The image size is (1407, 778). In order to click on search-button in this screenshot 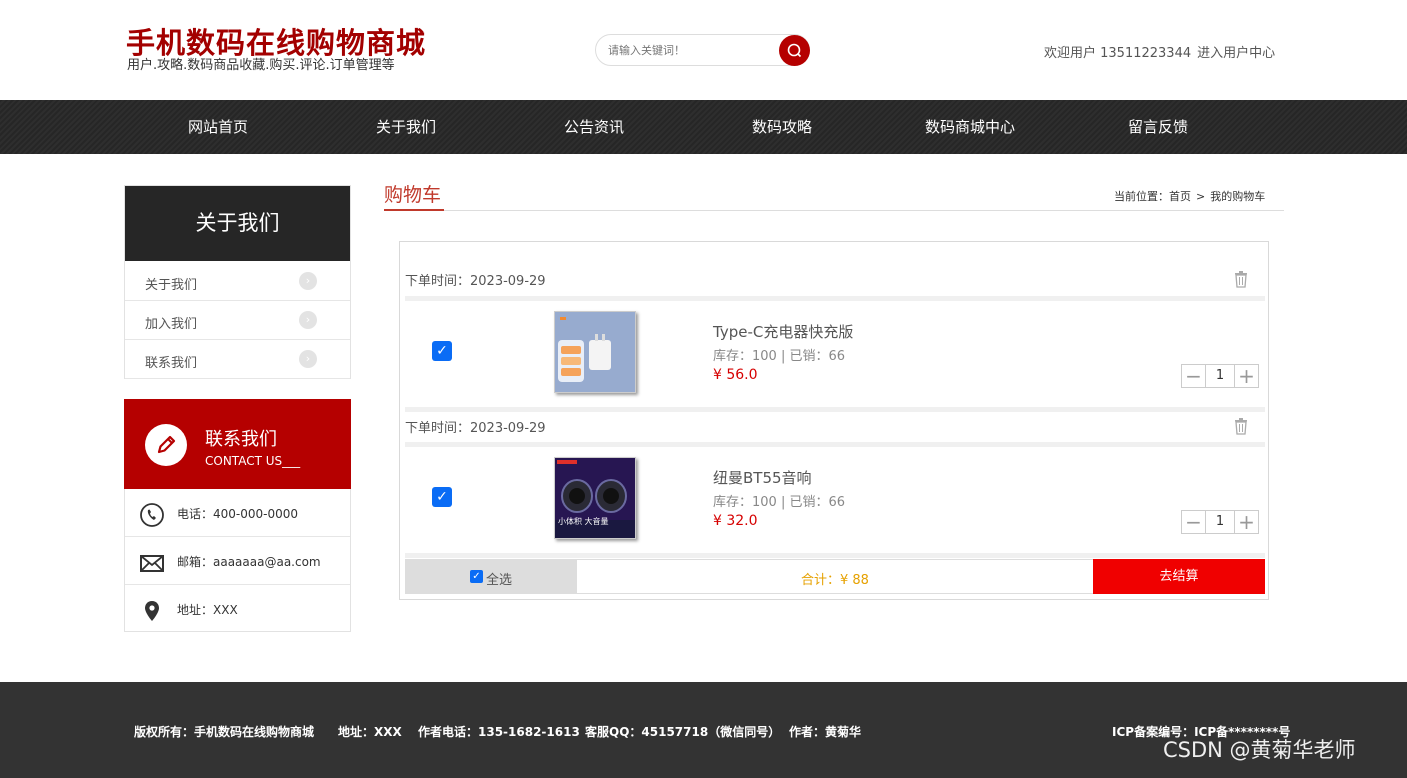, I will do `click(794, 50)`.